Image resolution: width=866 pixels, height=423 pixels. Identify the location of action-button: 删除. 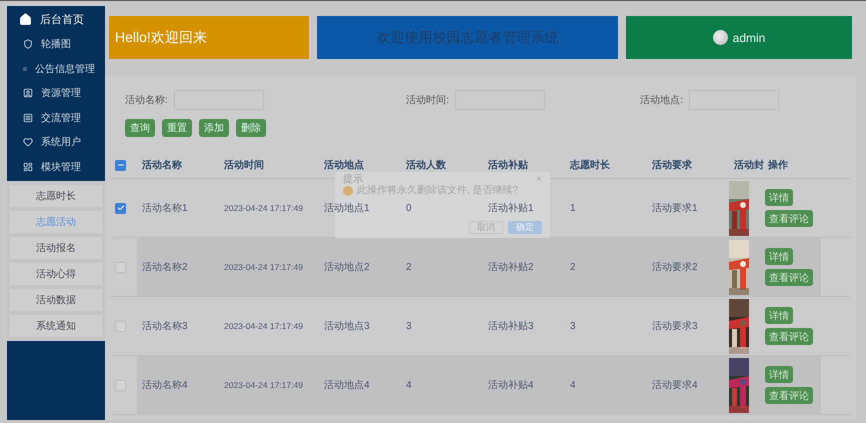
(251, 128).